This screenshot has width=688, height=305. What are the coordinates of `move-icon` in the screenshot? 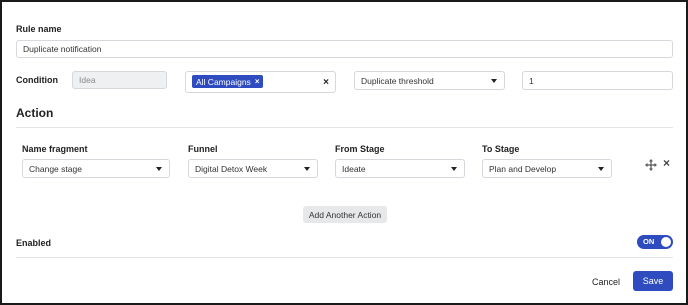 It's located at (651, 165).